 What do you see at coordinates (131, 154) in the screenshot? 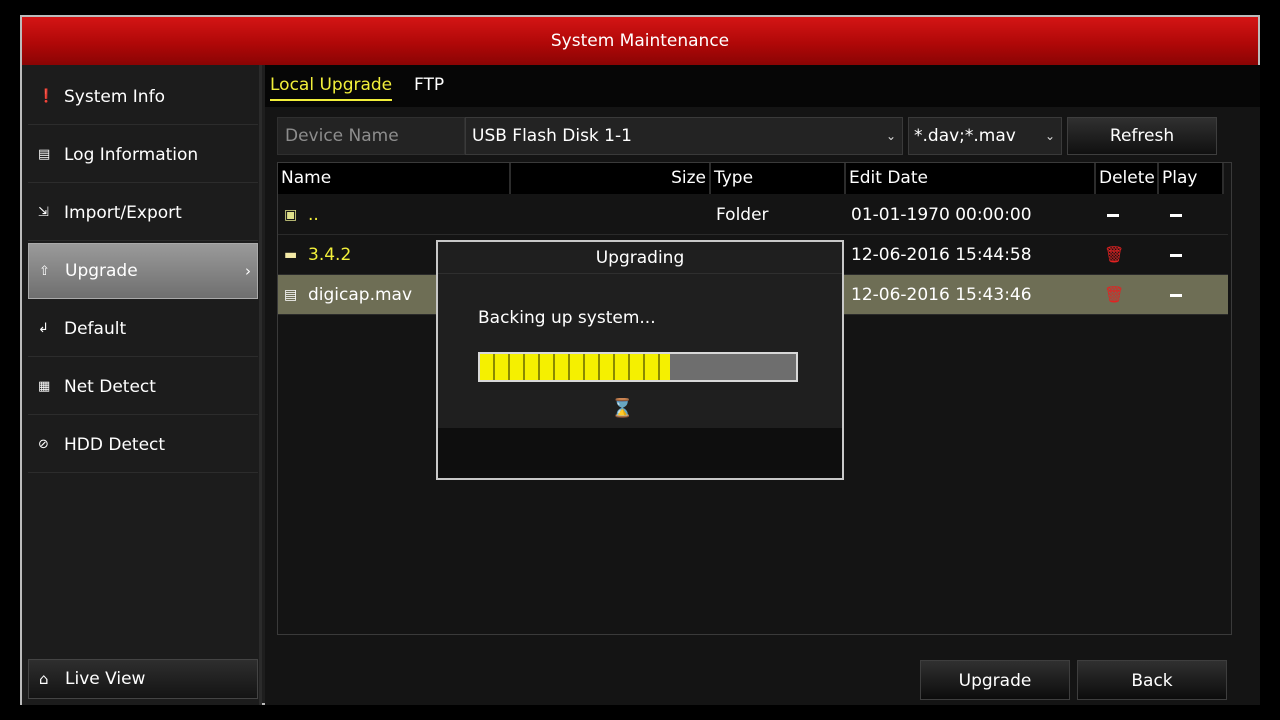
I see `sidebar-item-label: Log Information` at bounding box center [131, 154].